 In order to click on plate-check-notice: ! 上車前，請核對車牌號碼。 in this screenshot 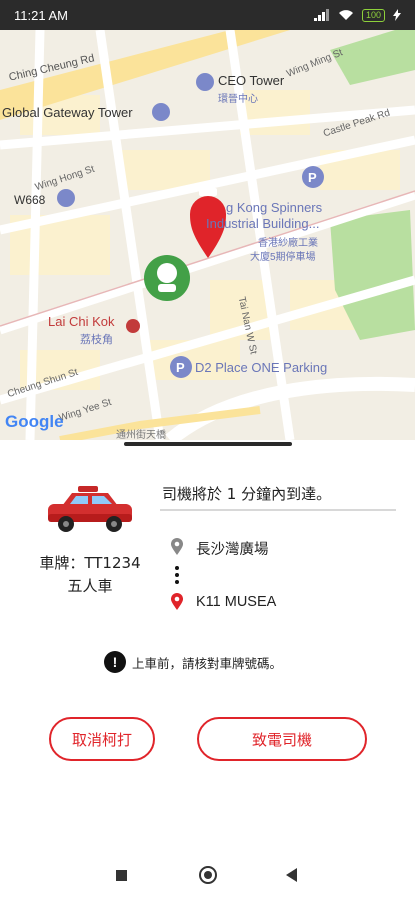, I will do `click(193, 662)`.